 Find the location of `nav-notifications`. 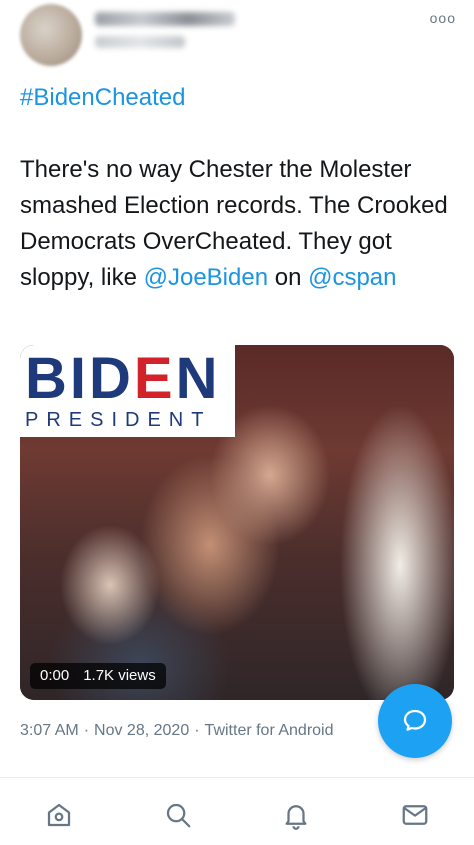

nav-notifications is located at coordinates (296, 815).